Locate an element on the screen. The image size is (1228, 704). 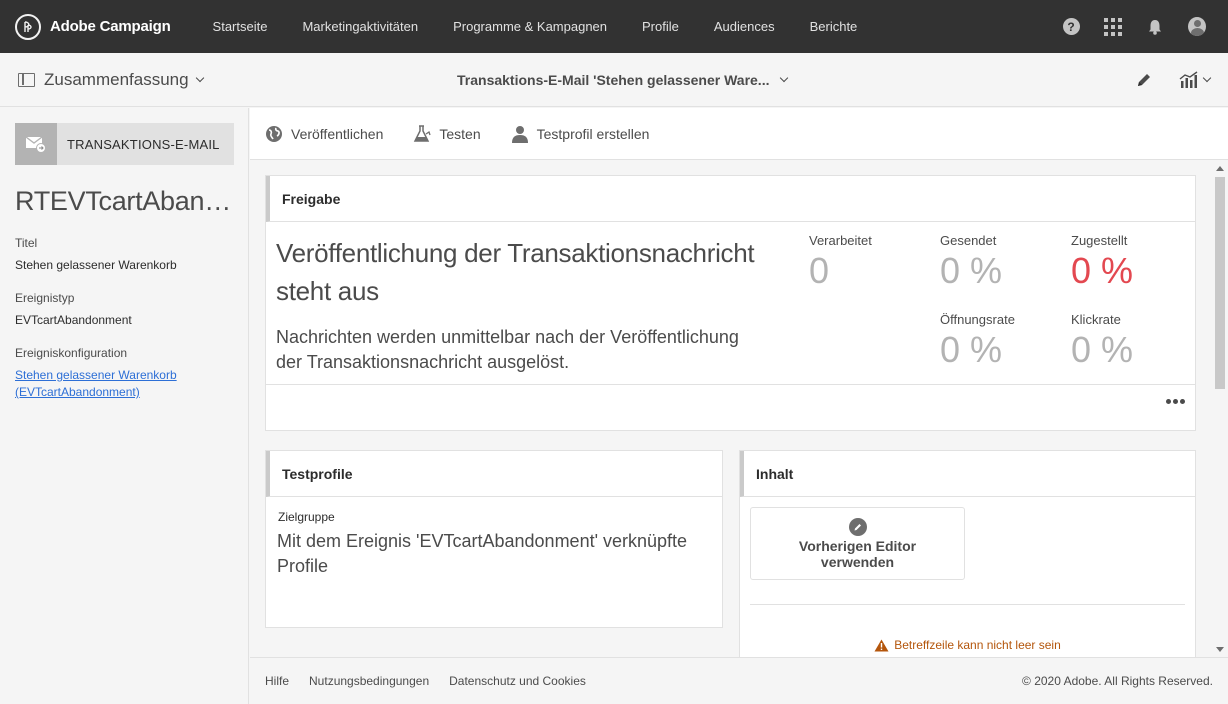
stat-oeffnungsrate: Öffnungsrate 0 % is located at coordinates (977, 341).